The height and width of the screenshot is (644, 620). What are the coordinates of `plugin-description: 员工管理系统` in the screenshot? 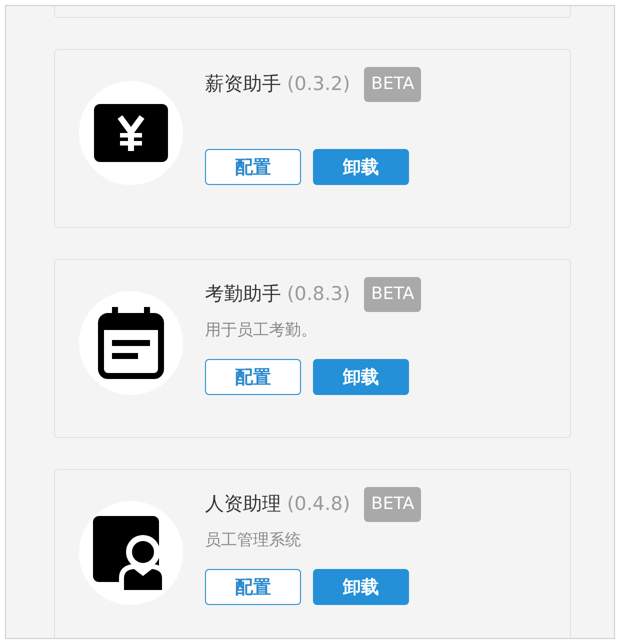 It's located at (253, 540).